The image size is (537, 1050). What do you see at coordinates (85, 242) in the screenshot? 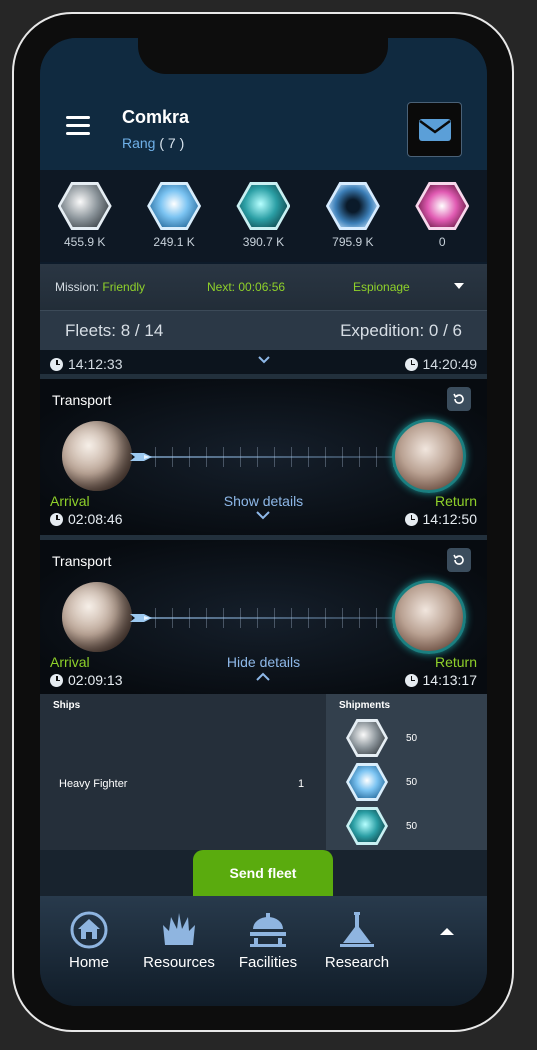
I see `resource-value: 455.9 K` at bounding box center [85, 242].